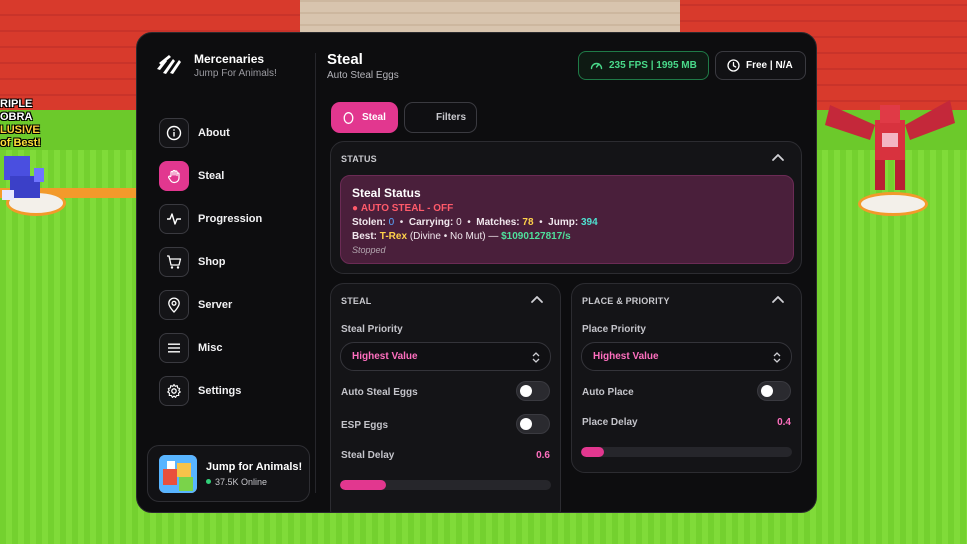 This screenshot has height=544, width=967. I want to click on sidebar-item-steal: Steal, so click(210, 175).